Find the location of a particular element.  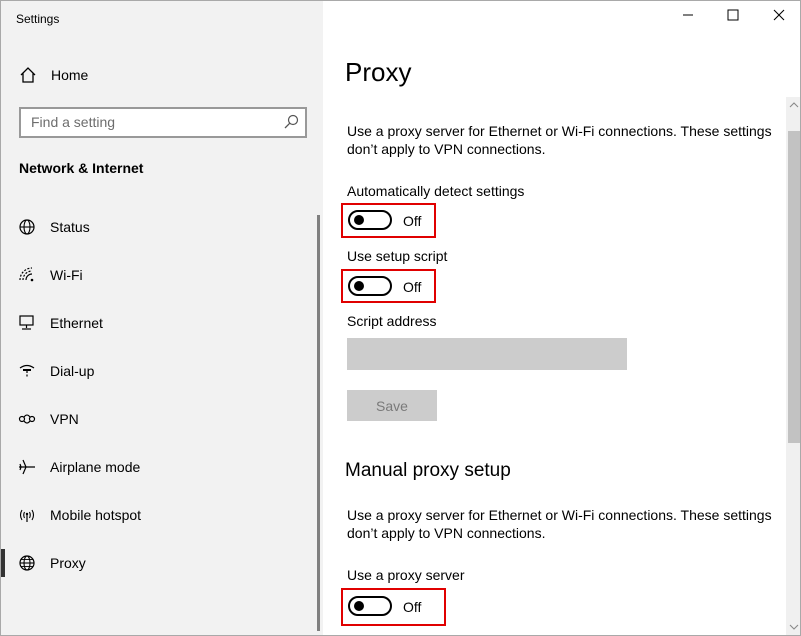

close-icon is located at coordinates (779, 17).